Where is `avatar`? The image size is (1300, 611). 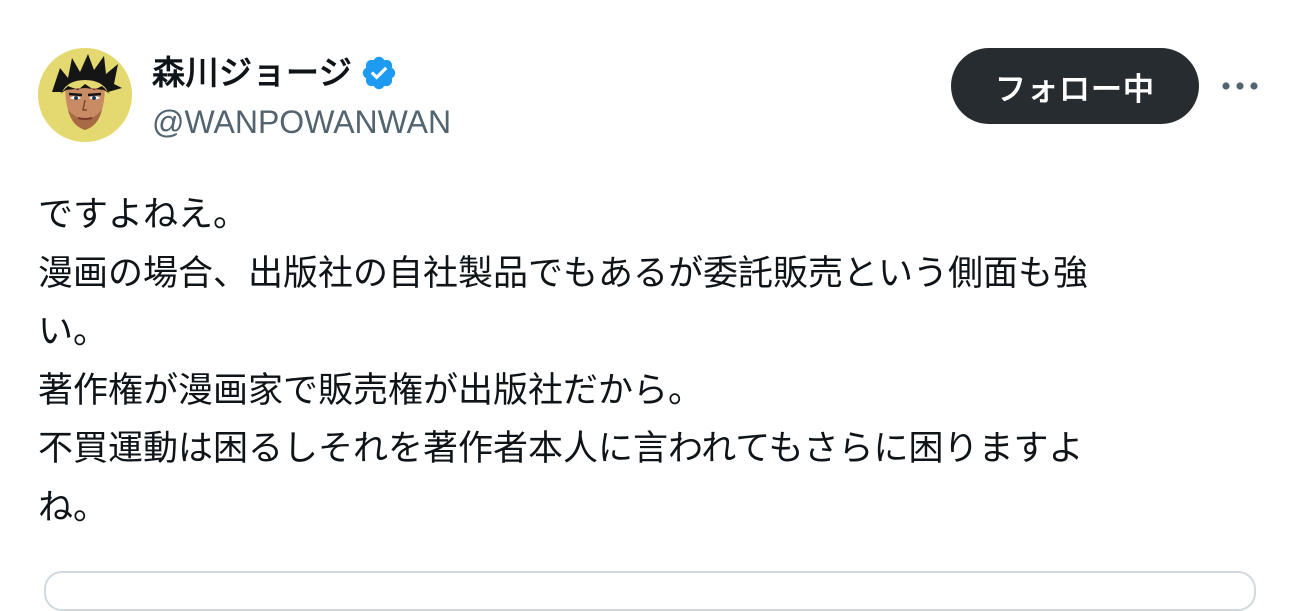 avatar is located at coordinates (85, 95).